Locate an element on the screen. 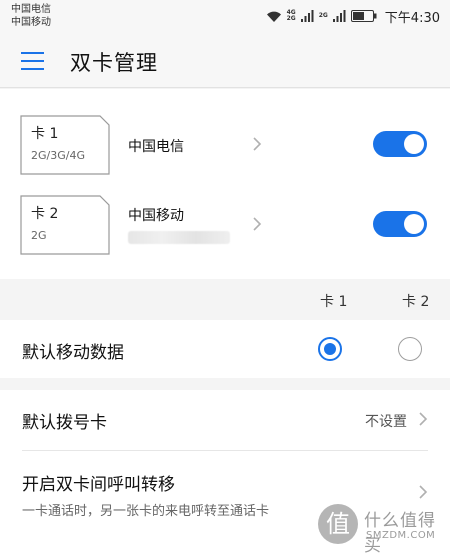 The width and height of the screenshot is (450, 554). default-mobile-data-label: 默认移动数据 is located at coordinates (73, 353).